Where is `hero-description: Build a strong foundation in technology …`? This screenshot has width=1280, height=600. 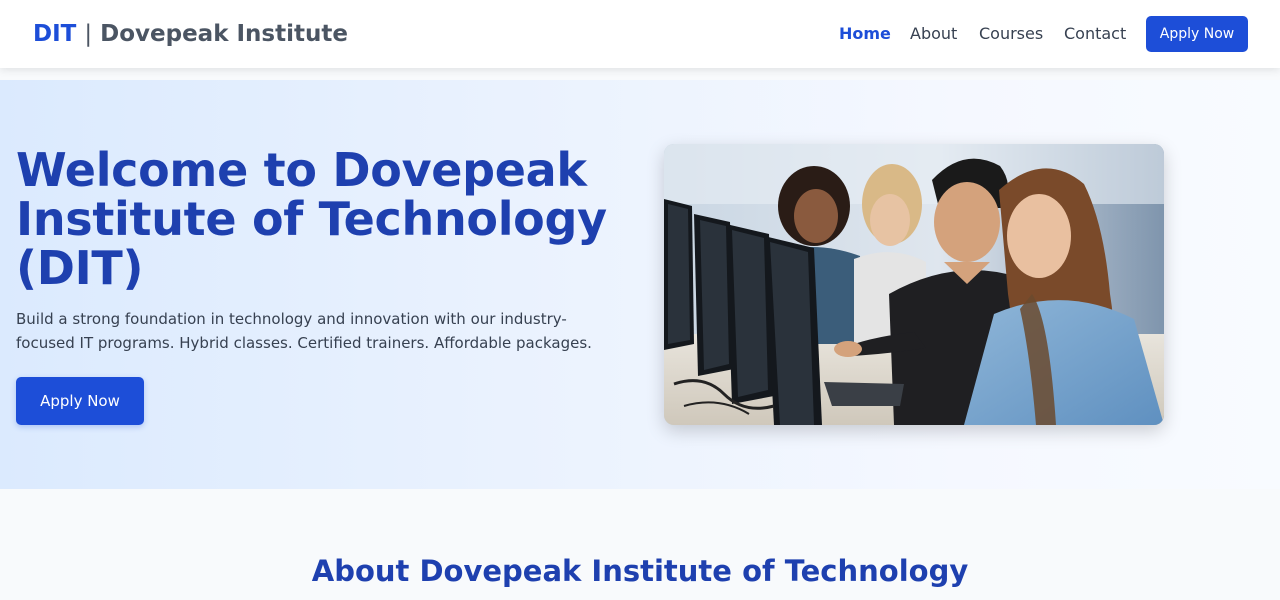
hero-description: Build a strong foundation in technology … is located at coordinates (304, 331).